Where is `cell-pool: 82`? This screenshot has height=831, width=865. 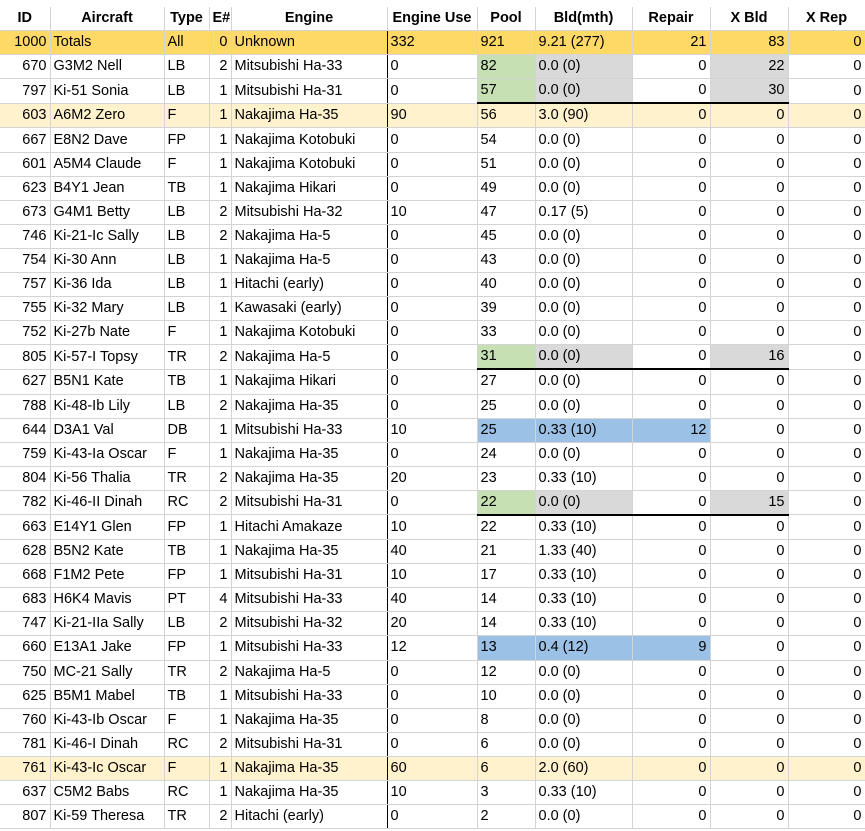 cell-pool: 82 is located at coordinates (506, 67).